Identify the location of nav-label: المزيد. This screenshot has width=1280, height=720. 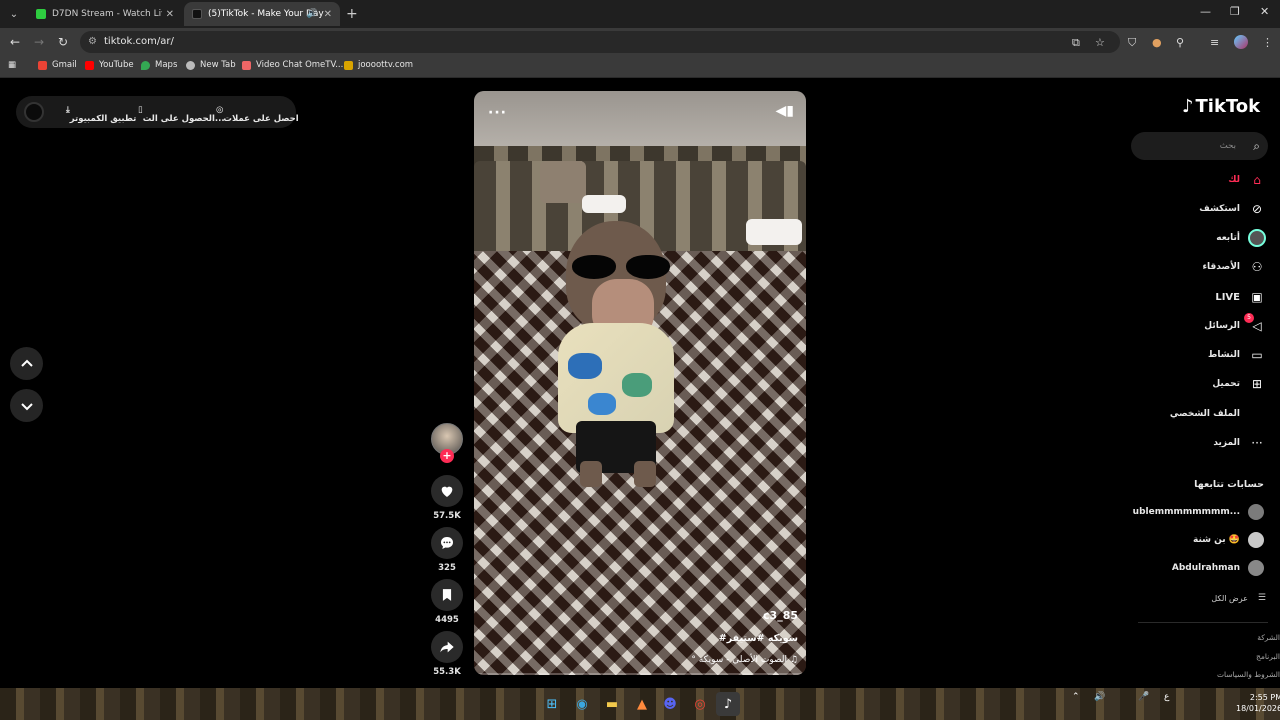
(1226, 443).